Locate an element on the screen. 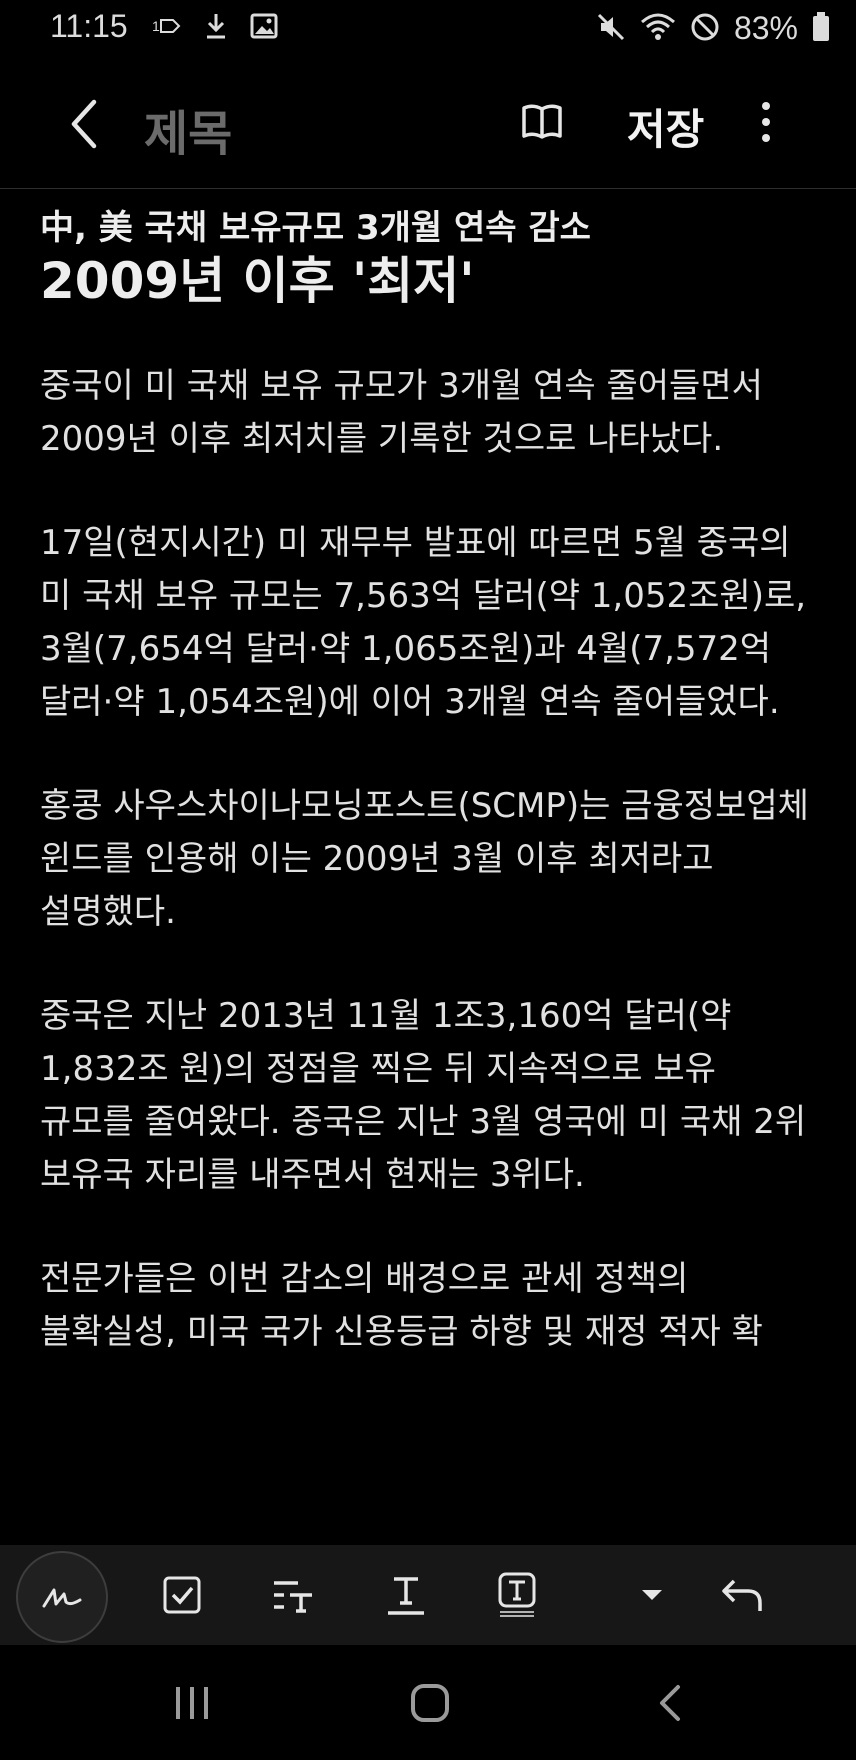  system-nav-bar is located at coordinates (428, 1702).